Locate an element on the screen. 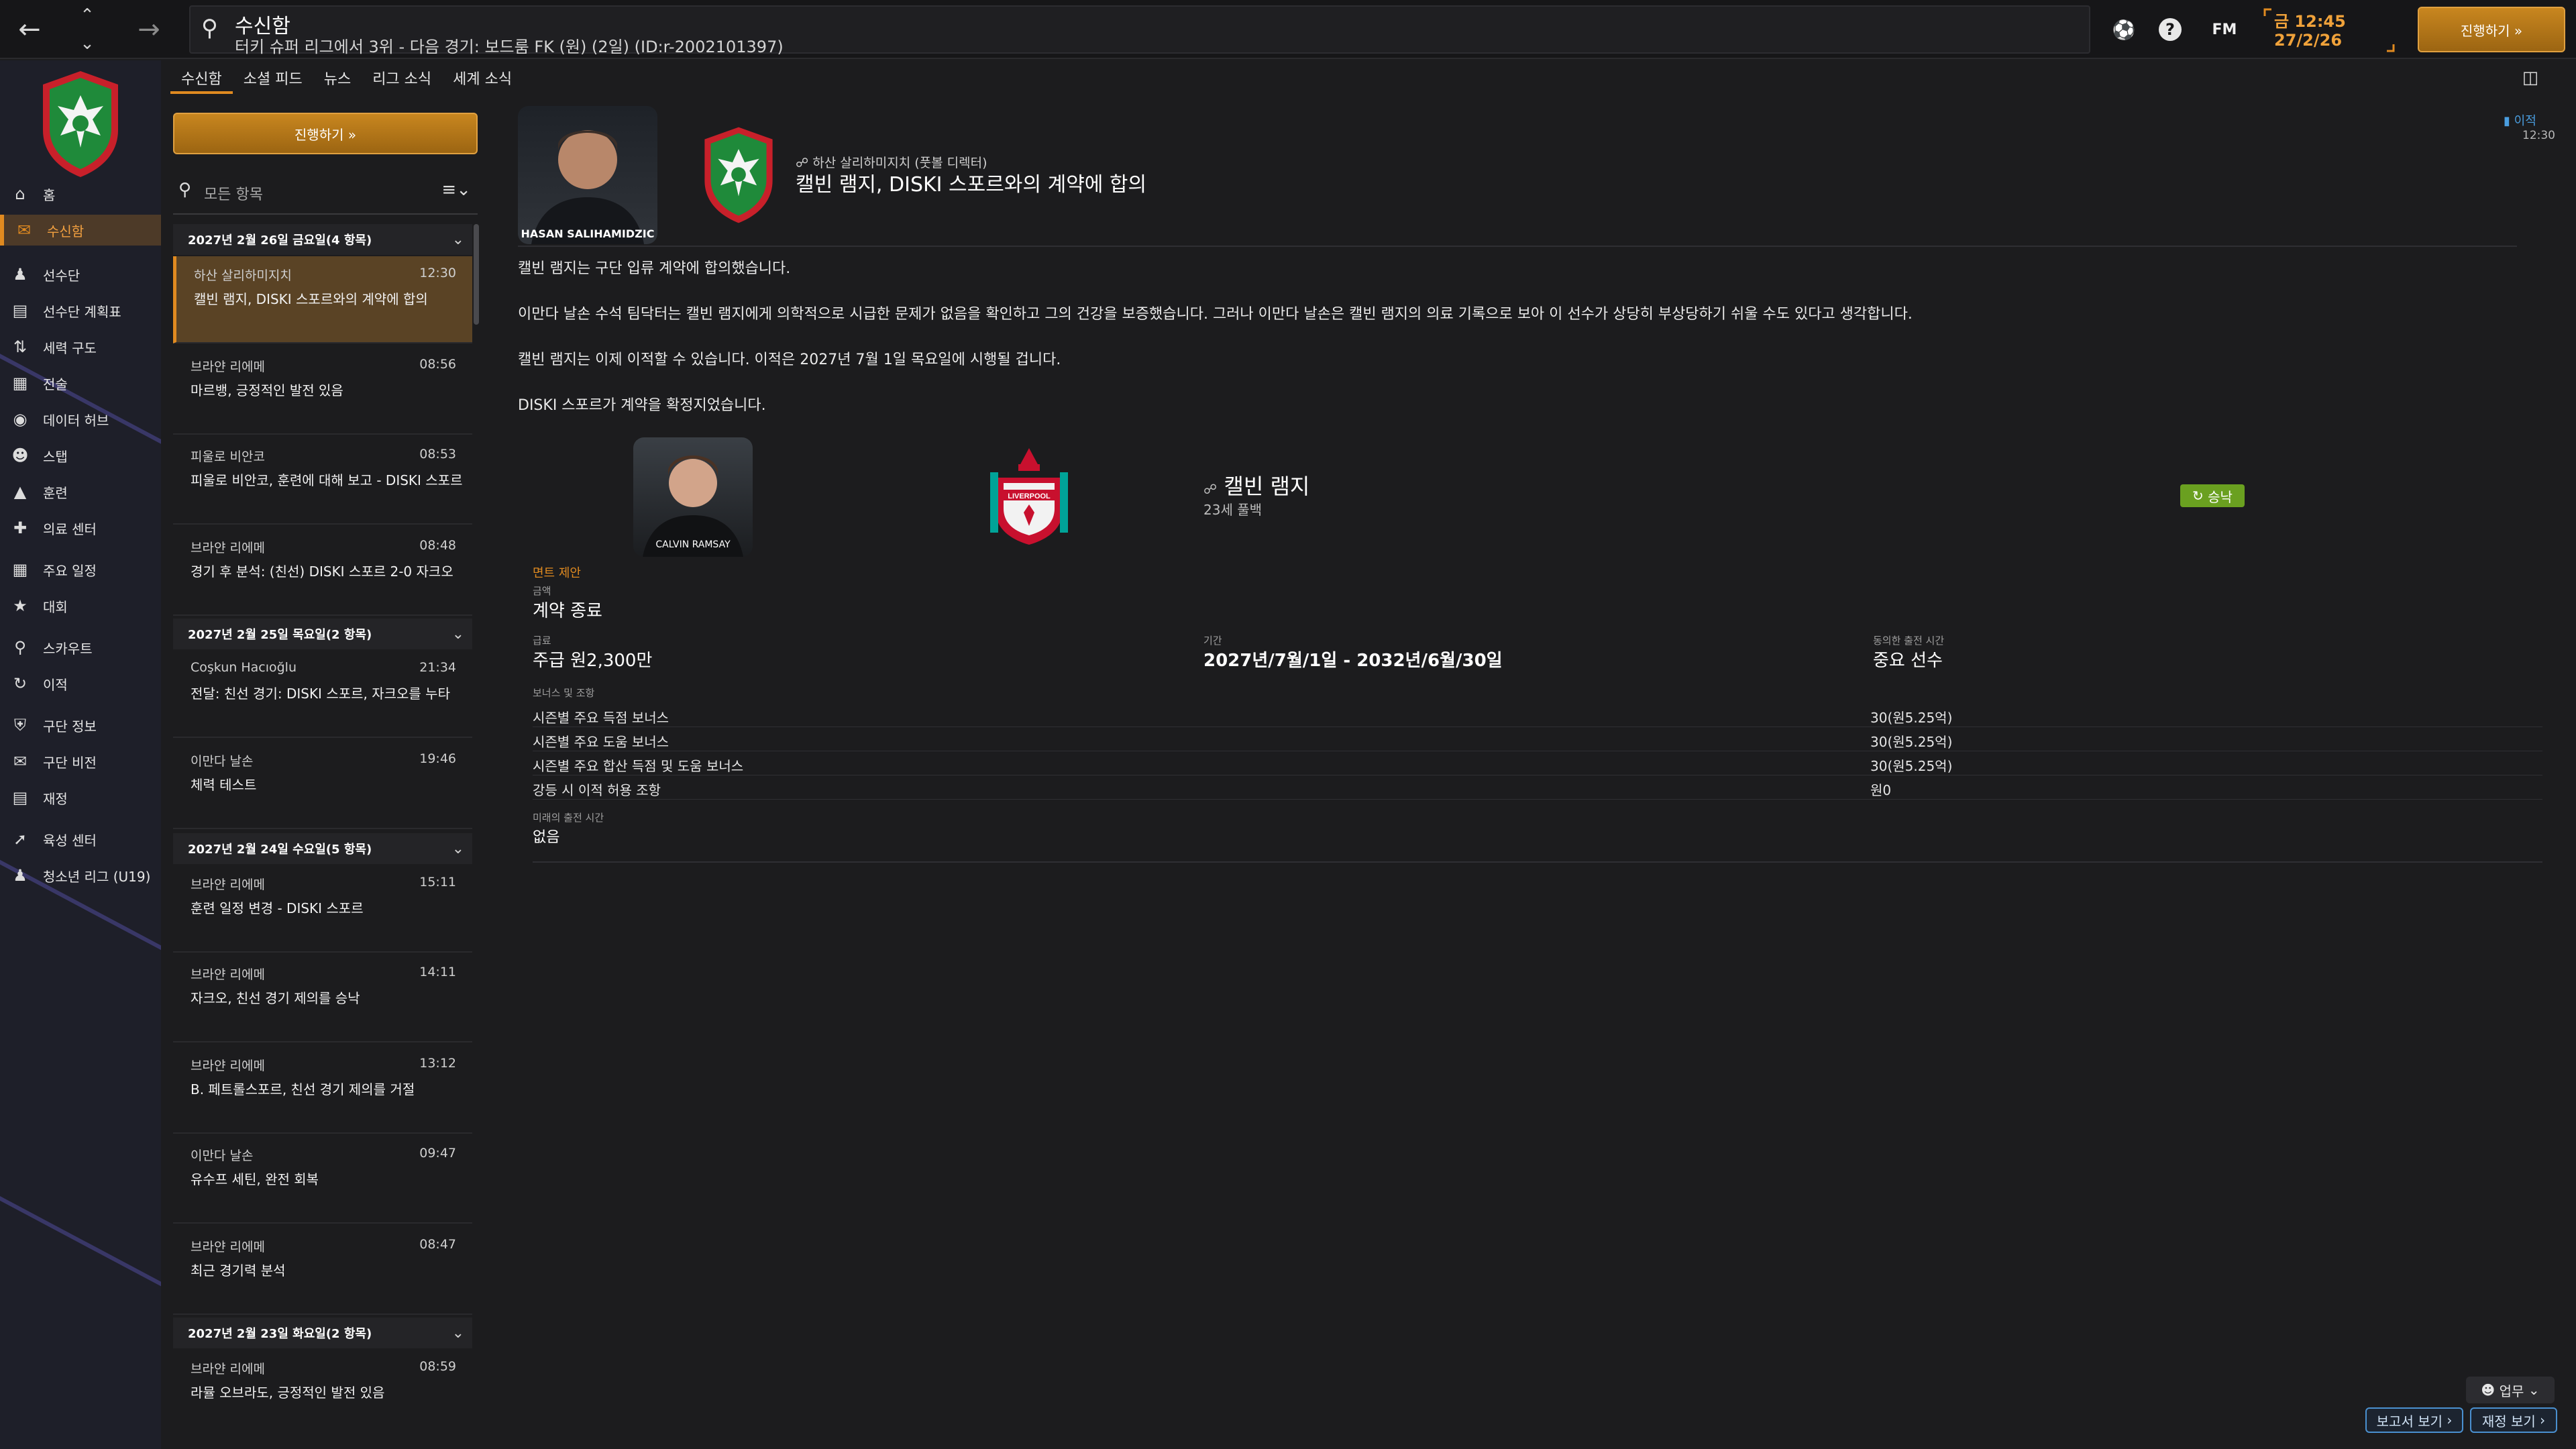 The height and width of the screenshot is (1449, 2576). medical-icon: ✚ is located at coordinates (20, 528).